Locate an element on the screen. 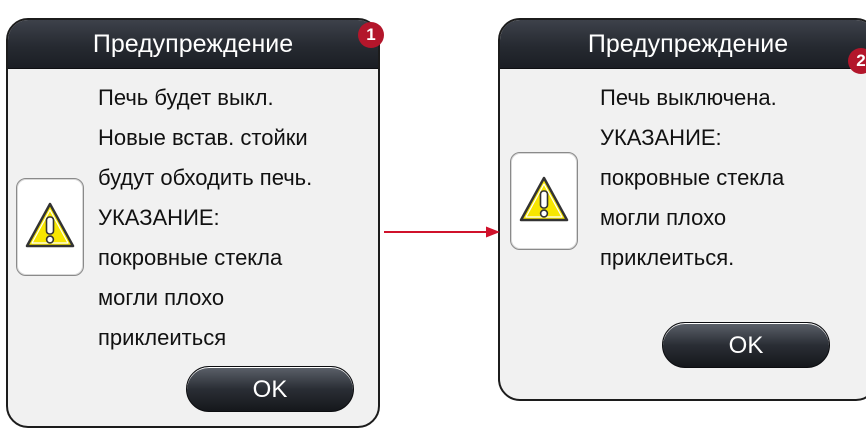  message-line: приклеиться. is located at coordinates (667, 257).